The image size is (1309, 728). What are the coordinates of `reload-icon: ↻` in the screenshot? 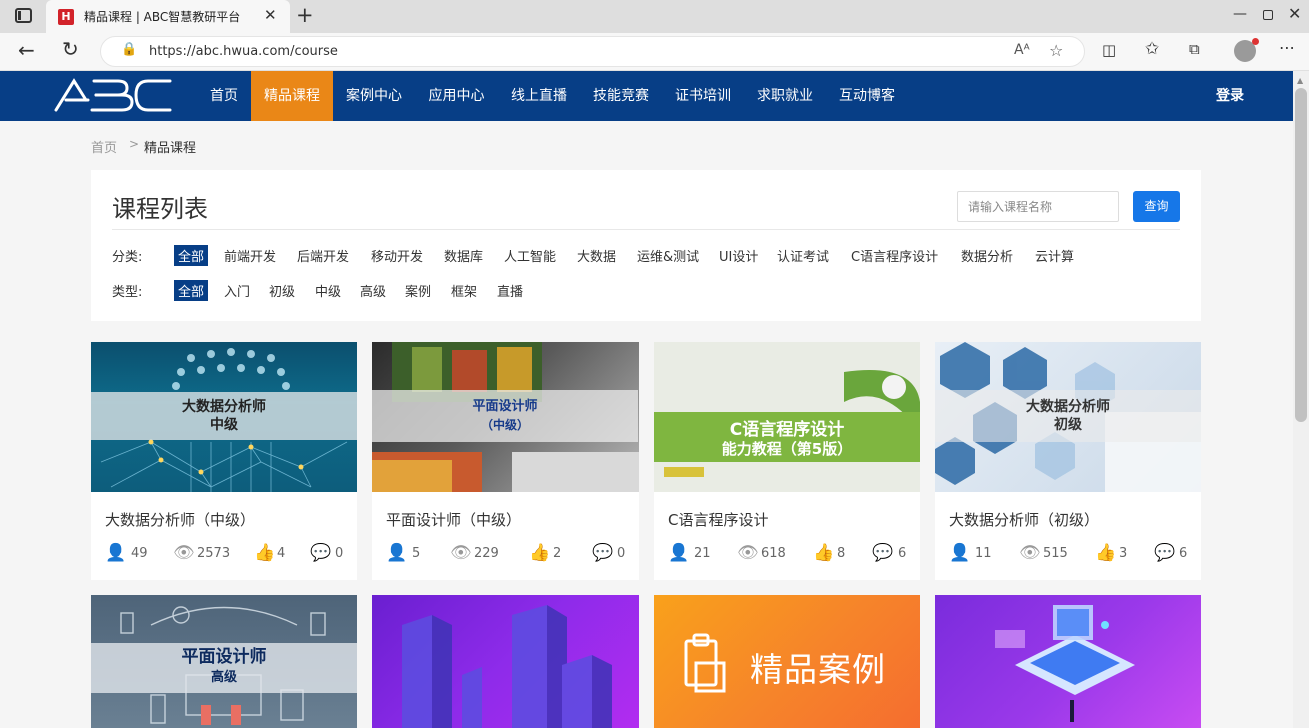 It's located at (70, 49).